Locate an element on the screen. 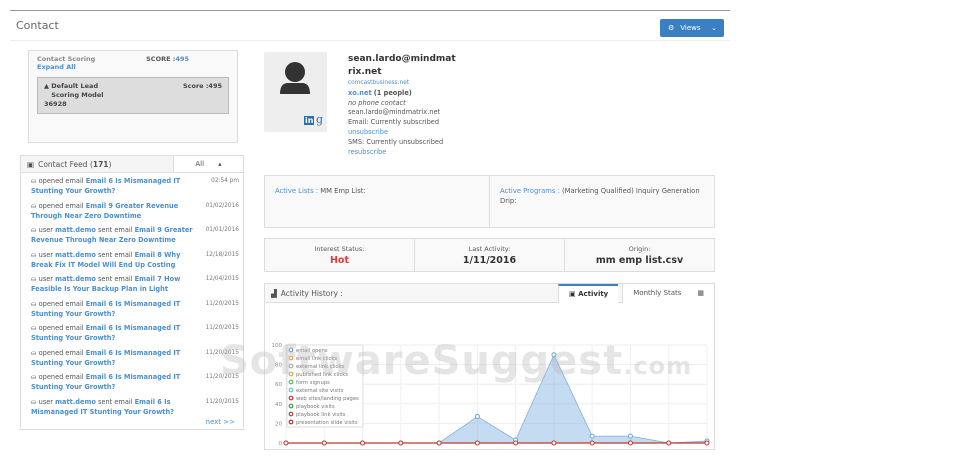 The width and height of the screenshot is (960, 462). avatar: in g is located at coordinates (295, 92).